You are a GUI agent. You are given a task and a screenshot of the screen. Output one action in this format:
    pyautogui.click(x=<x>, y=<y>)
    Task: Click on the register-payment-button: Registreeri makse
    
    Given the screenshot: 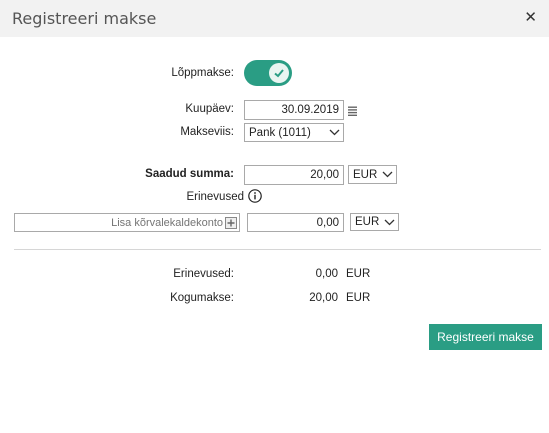 What is the action you would take?
    pyautogui.click(x=485, y=337)
    